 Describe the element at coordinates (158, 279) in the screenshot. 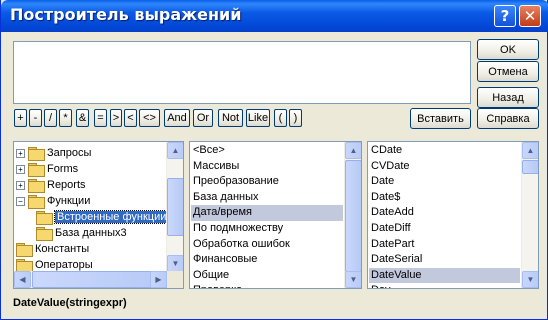

I see `scroll-right-icon: ▶` at that location.